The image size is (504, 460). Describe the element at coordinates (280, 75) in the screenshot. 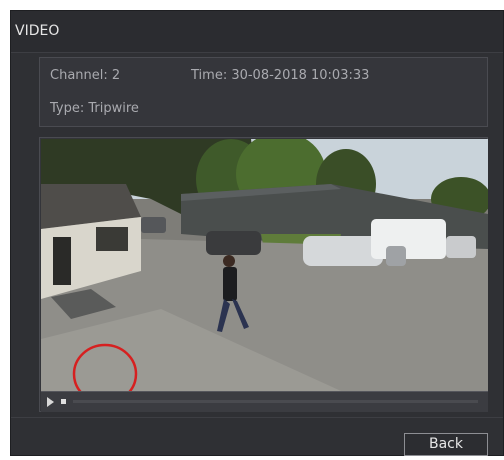

I see `time-label: Time: 30-08-2018 10:03:33` at that location.